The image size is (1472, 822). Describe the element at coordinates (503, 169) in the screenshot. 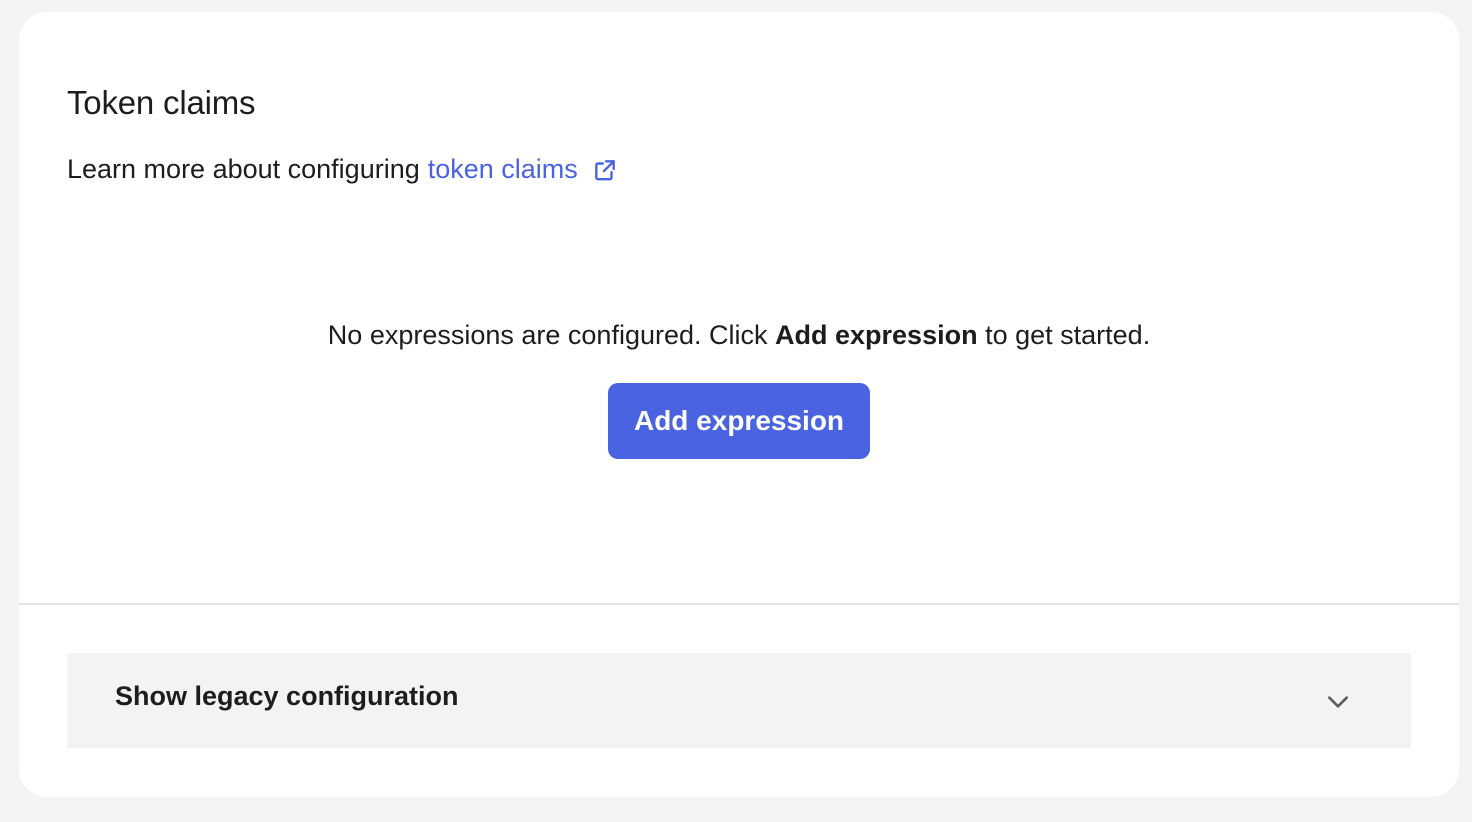

I see `token-claims-link-label: token claims` at that location.